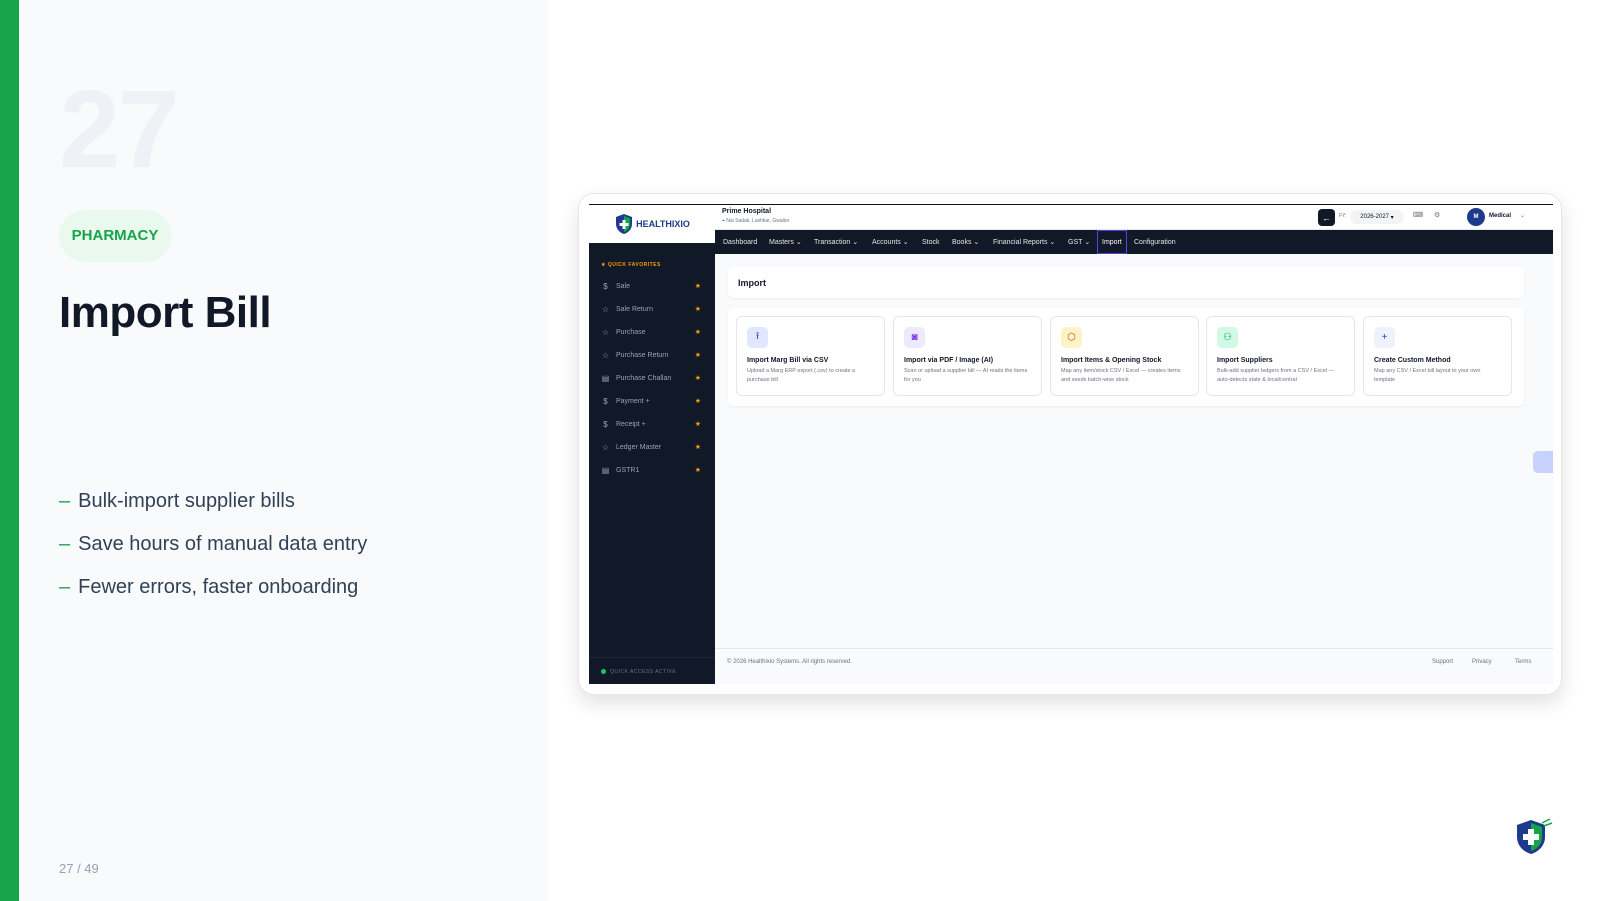 The width and height of the screenshot is (1600, 901). What do you see at coordinates (886, 242) in the screenshot?
I see `nav-label: Accounts` at bounding box center [886, 242].